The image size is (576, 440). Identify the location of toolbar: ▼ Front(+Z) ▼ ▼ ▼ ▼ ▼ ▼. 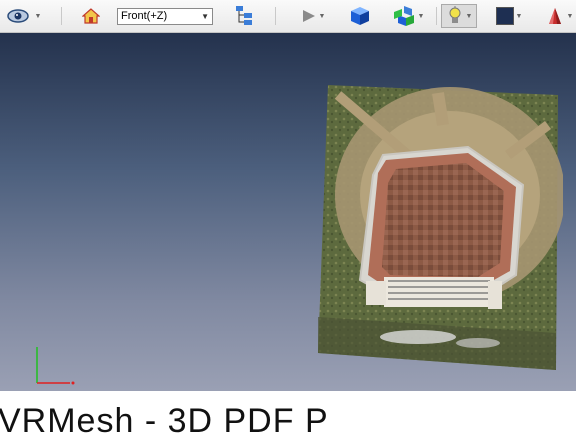
(288, 16).